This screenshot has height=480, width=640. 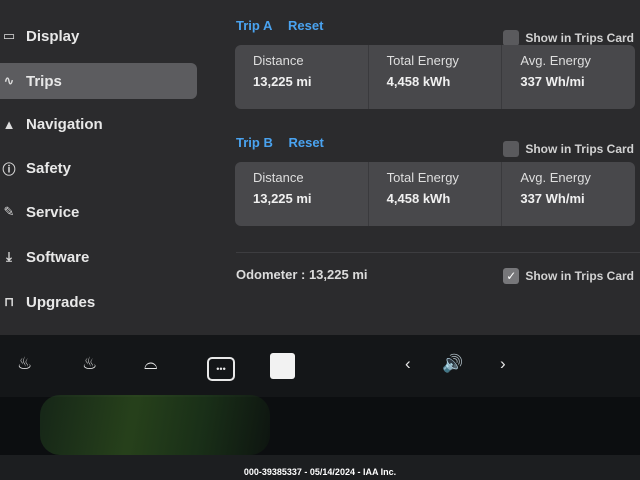 What do you see at coordinates (280, 142) in the screenshot?
I see `trip-b-header: Trip B Reset` at bounding box center [280, 142].